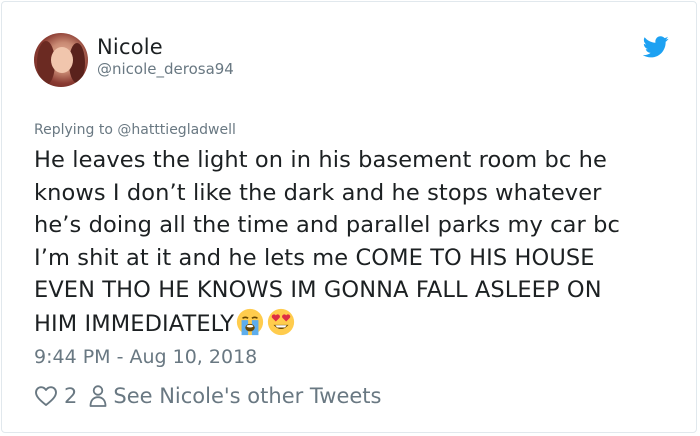 Image resolution: width=700 pixels, height=436 pixels. I want to click on tweet-actions: 2 See Nicole's other Tweets, so click(207, 396).